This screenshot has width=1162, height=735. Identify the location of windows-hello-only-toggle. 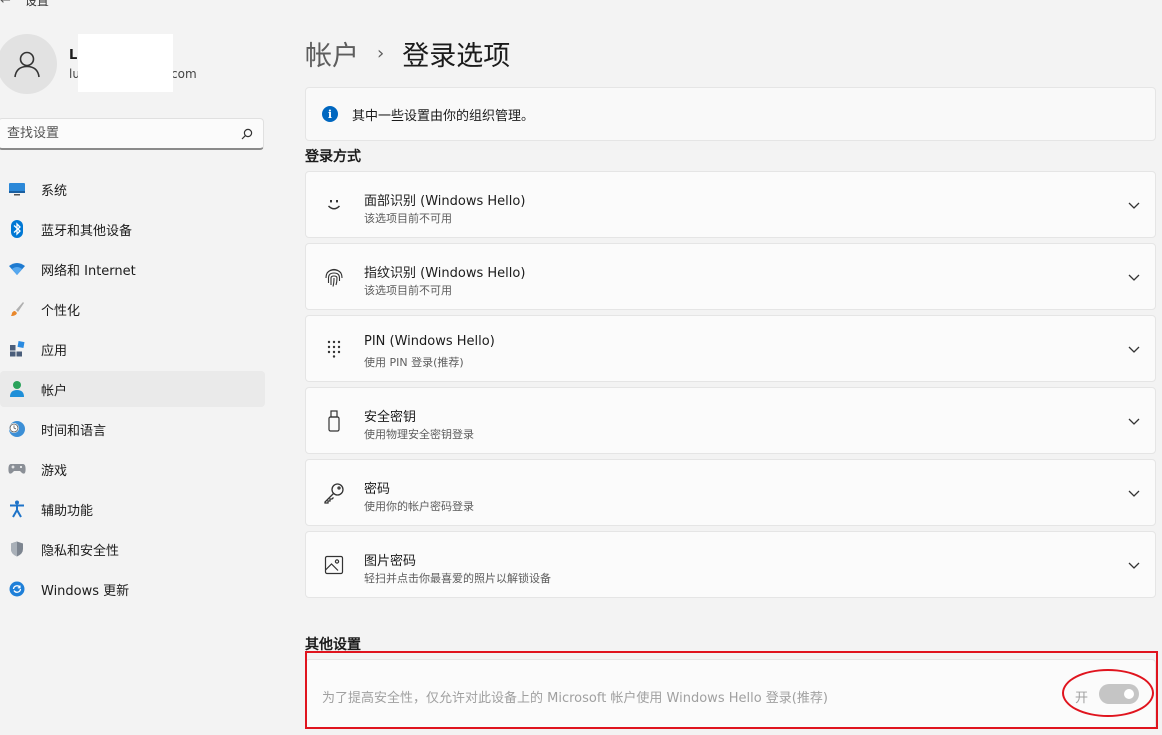
(1119, 694).